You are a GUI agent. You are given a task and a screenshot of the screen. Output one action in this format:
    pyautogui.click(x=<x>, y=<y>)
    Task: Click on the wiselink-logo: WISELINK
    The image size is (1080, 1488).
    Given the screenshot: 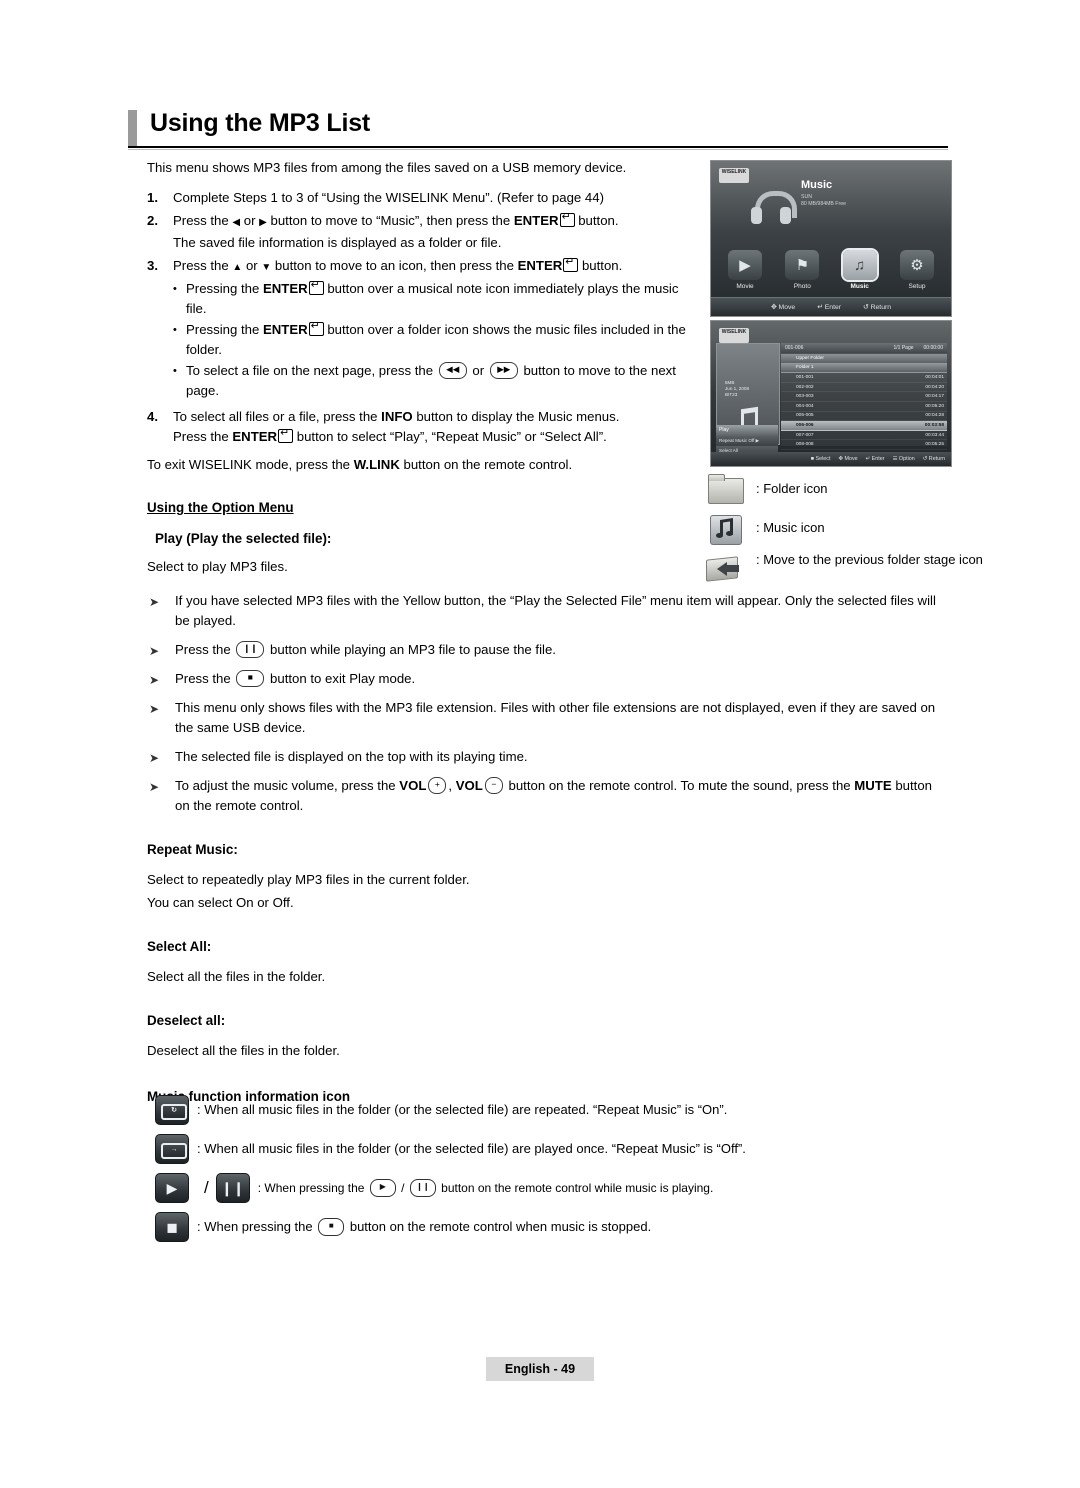 What is the action you would take?
    pyautogui.click(x=734, y=335)
    